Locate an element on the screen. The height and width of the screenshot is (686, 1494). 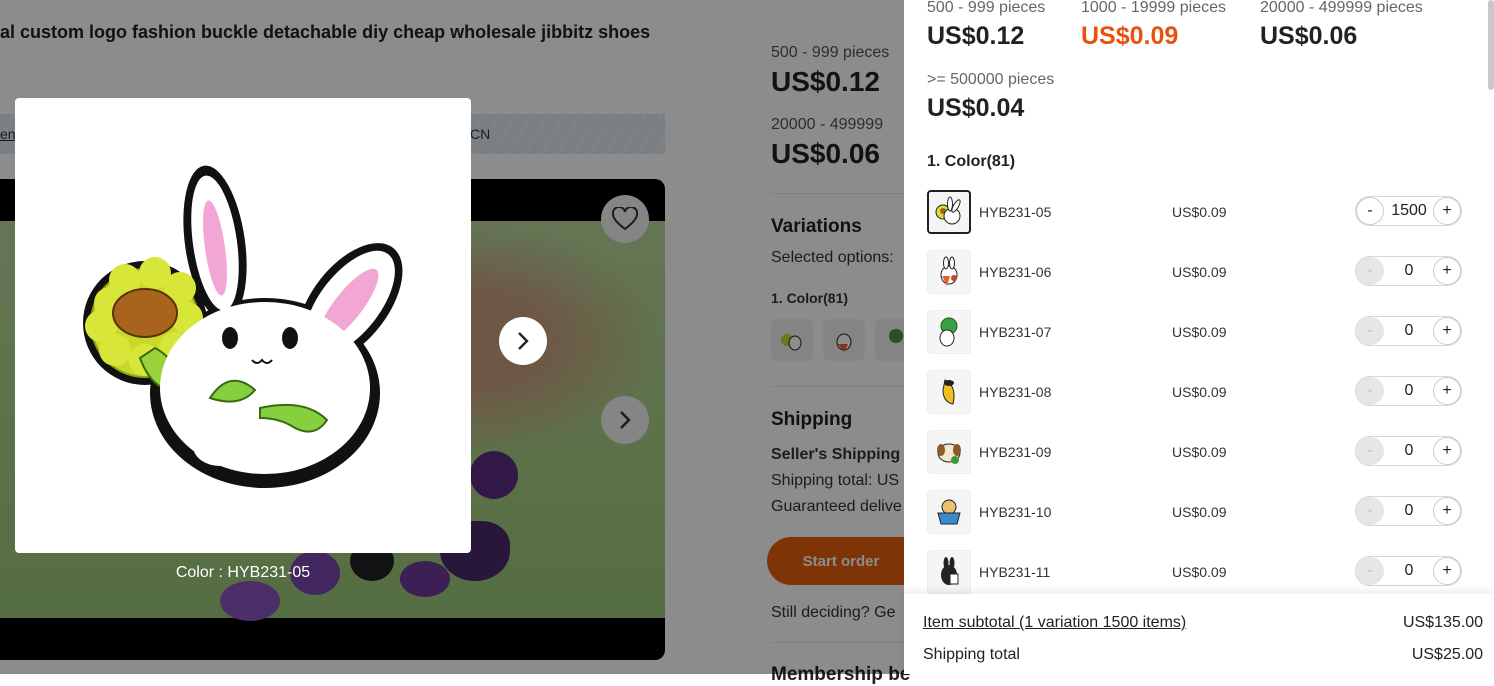
shipping-total-value: US$25.00 is located at coordinates (1447, 654).